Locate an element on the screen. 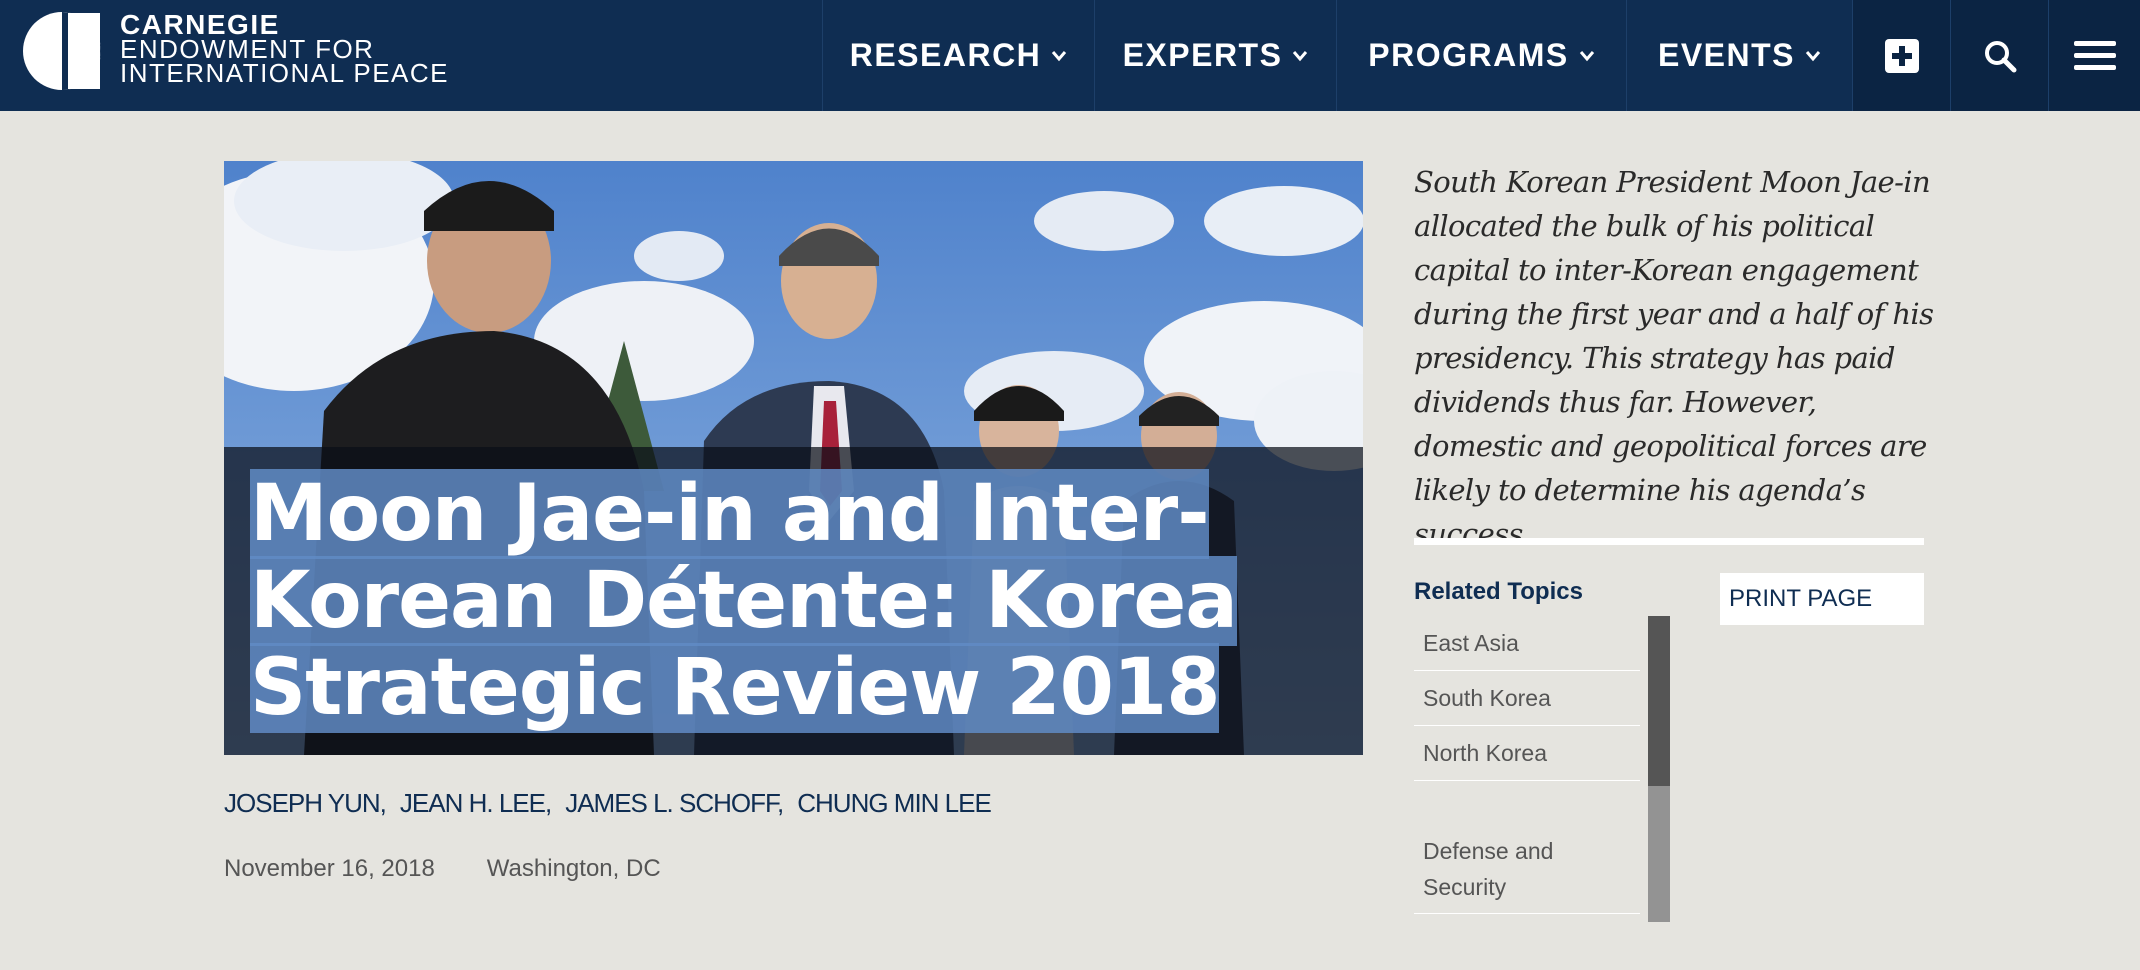  menu-icon is located at coordinates (2094, 55).